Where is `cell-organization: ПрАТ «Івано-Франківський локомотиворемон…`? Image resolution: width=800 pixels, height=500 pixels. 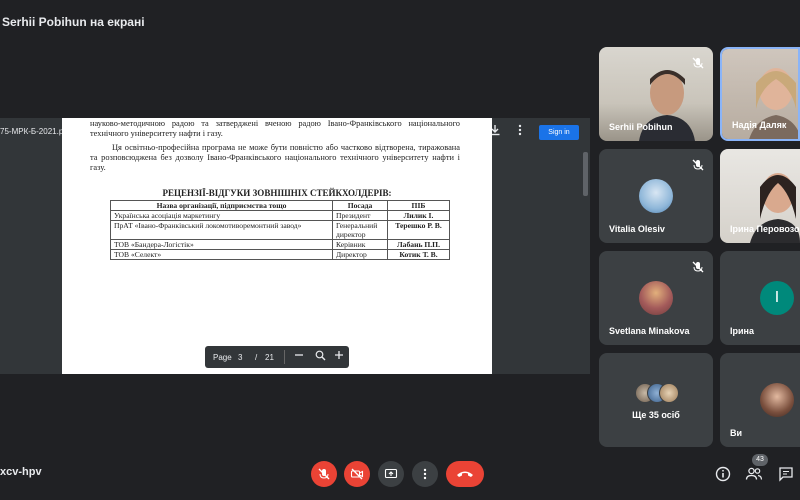 cell-organization: ПрАТ «Івано-Франківський локомотиворемон… is located at coordinates (221, 230).